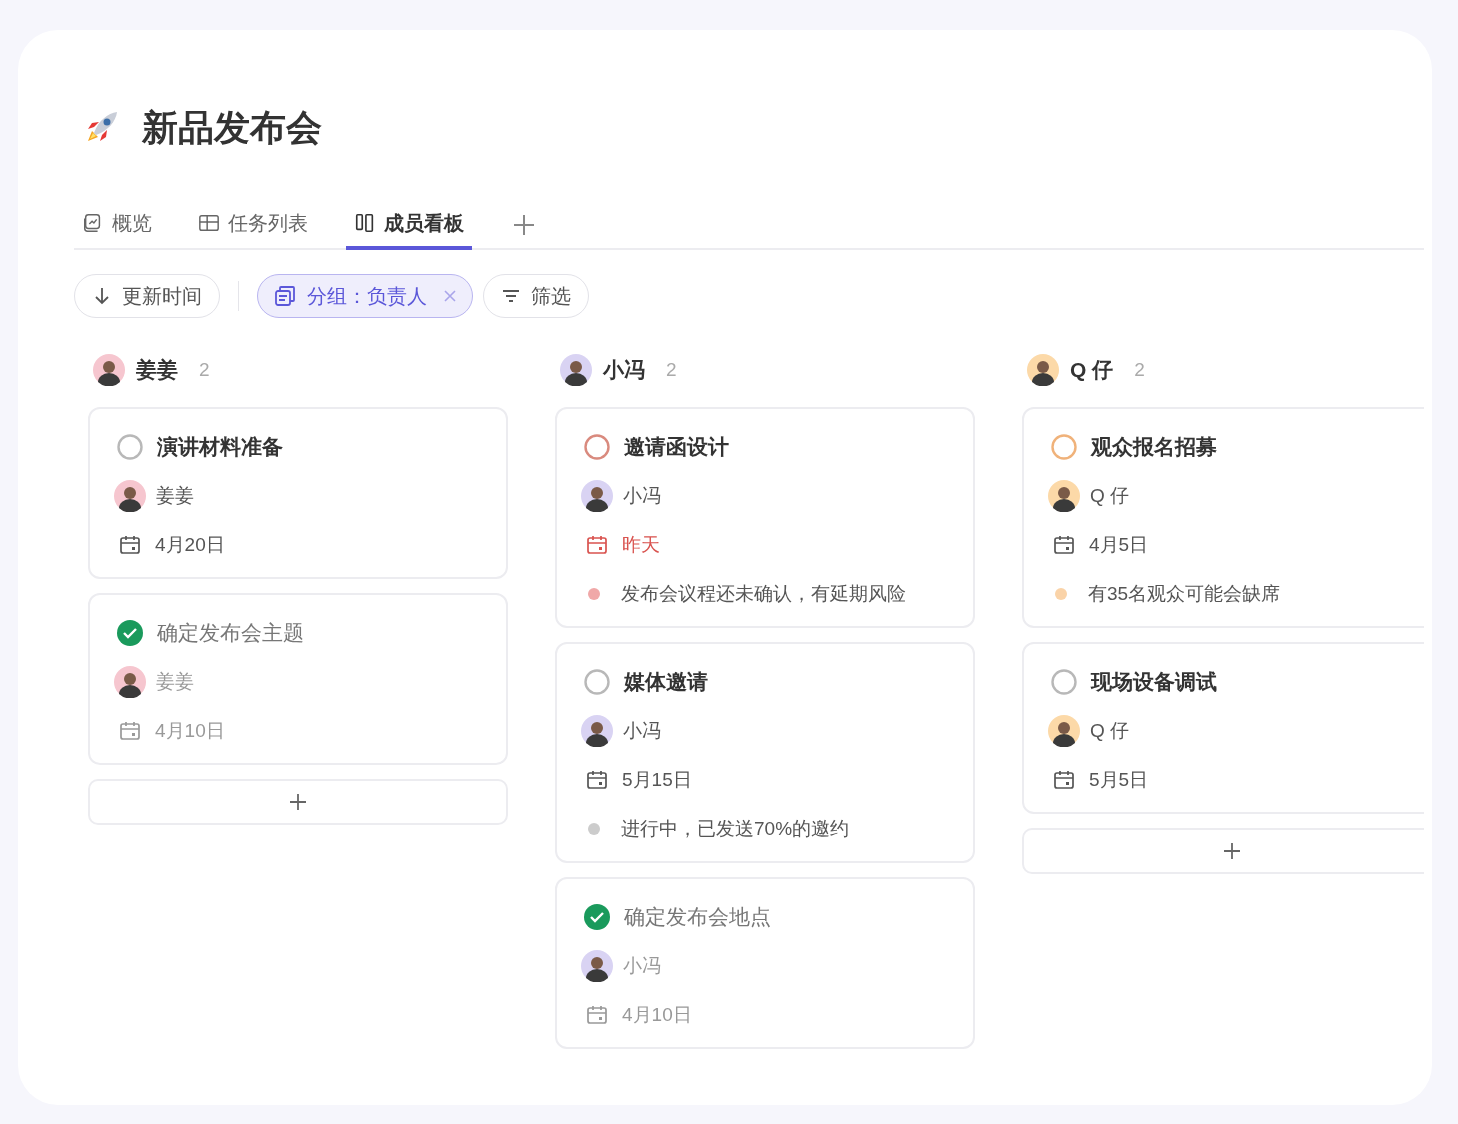  Describe the element at coordinates (157, 370) in the screenshot. I see `member-name: 姜姜` at that location.